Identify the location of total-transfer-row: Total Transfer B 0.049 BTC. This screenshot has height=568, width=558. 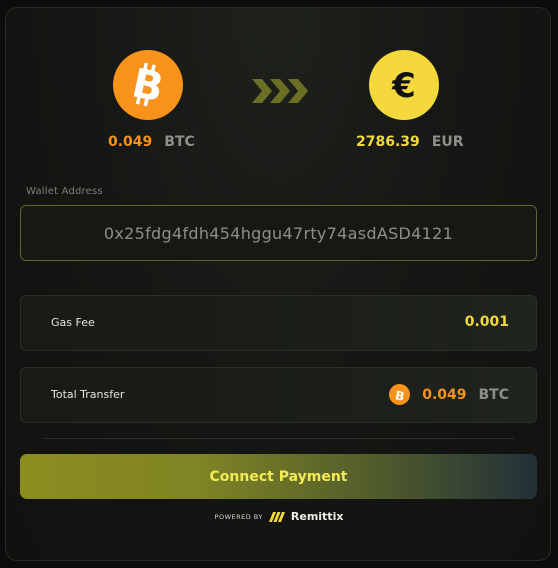
(278, 395).